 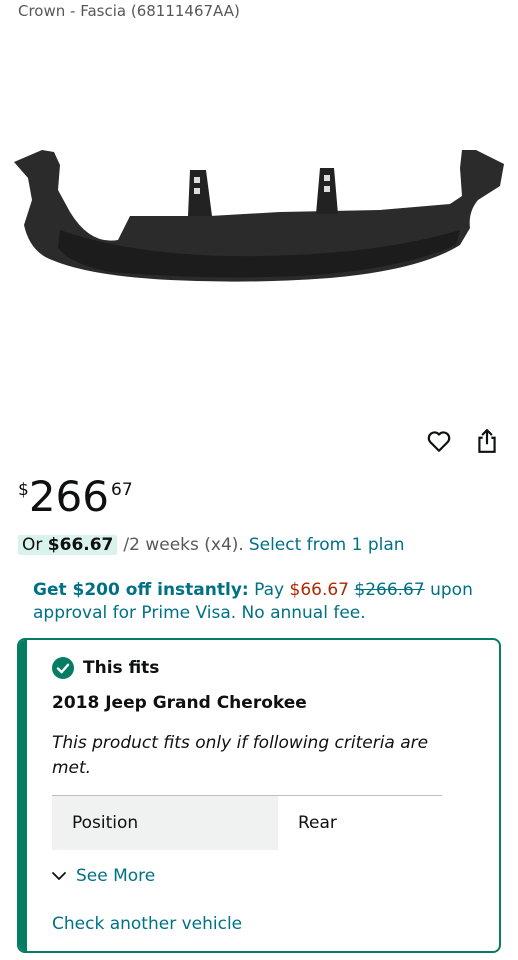 I want to click on installment-prefix: Or, so click(x=32, y=545).